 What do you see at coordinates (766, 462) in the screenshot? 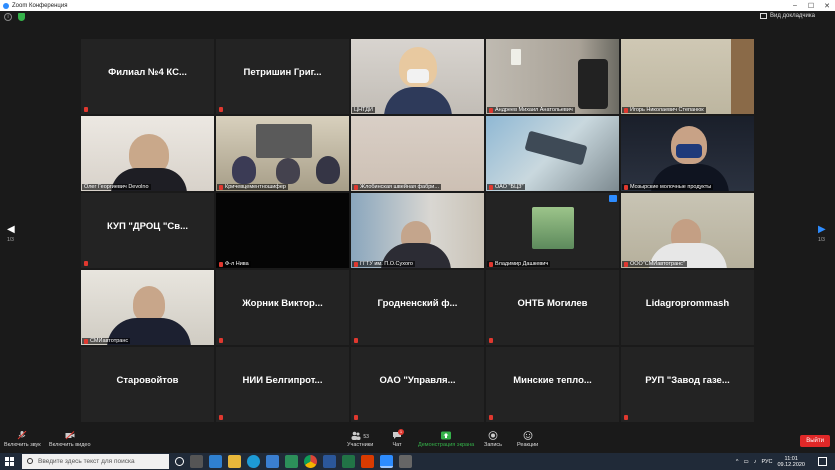
I see `language-indicator: РУС` at bounding box center [766, 462].